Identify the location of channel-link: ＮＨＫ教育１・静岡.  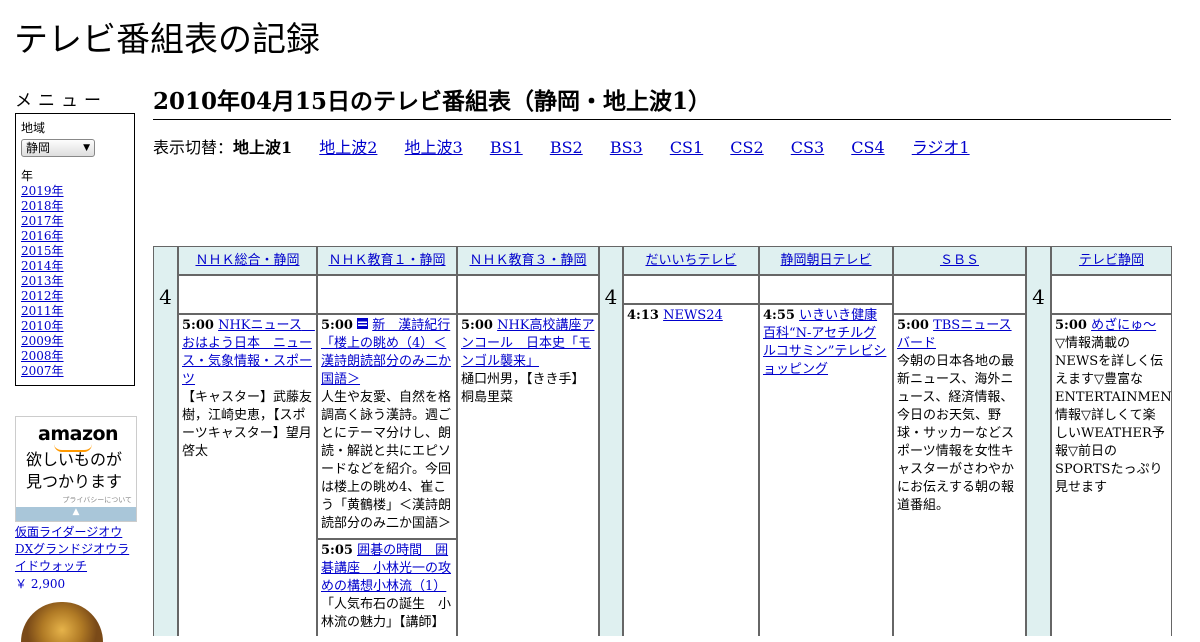
(386, 260).